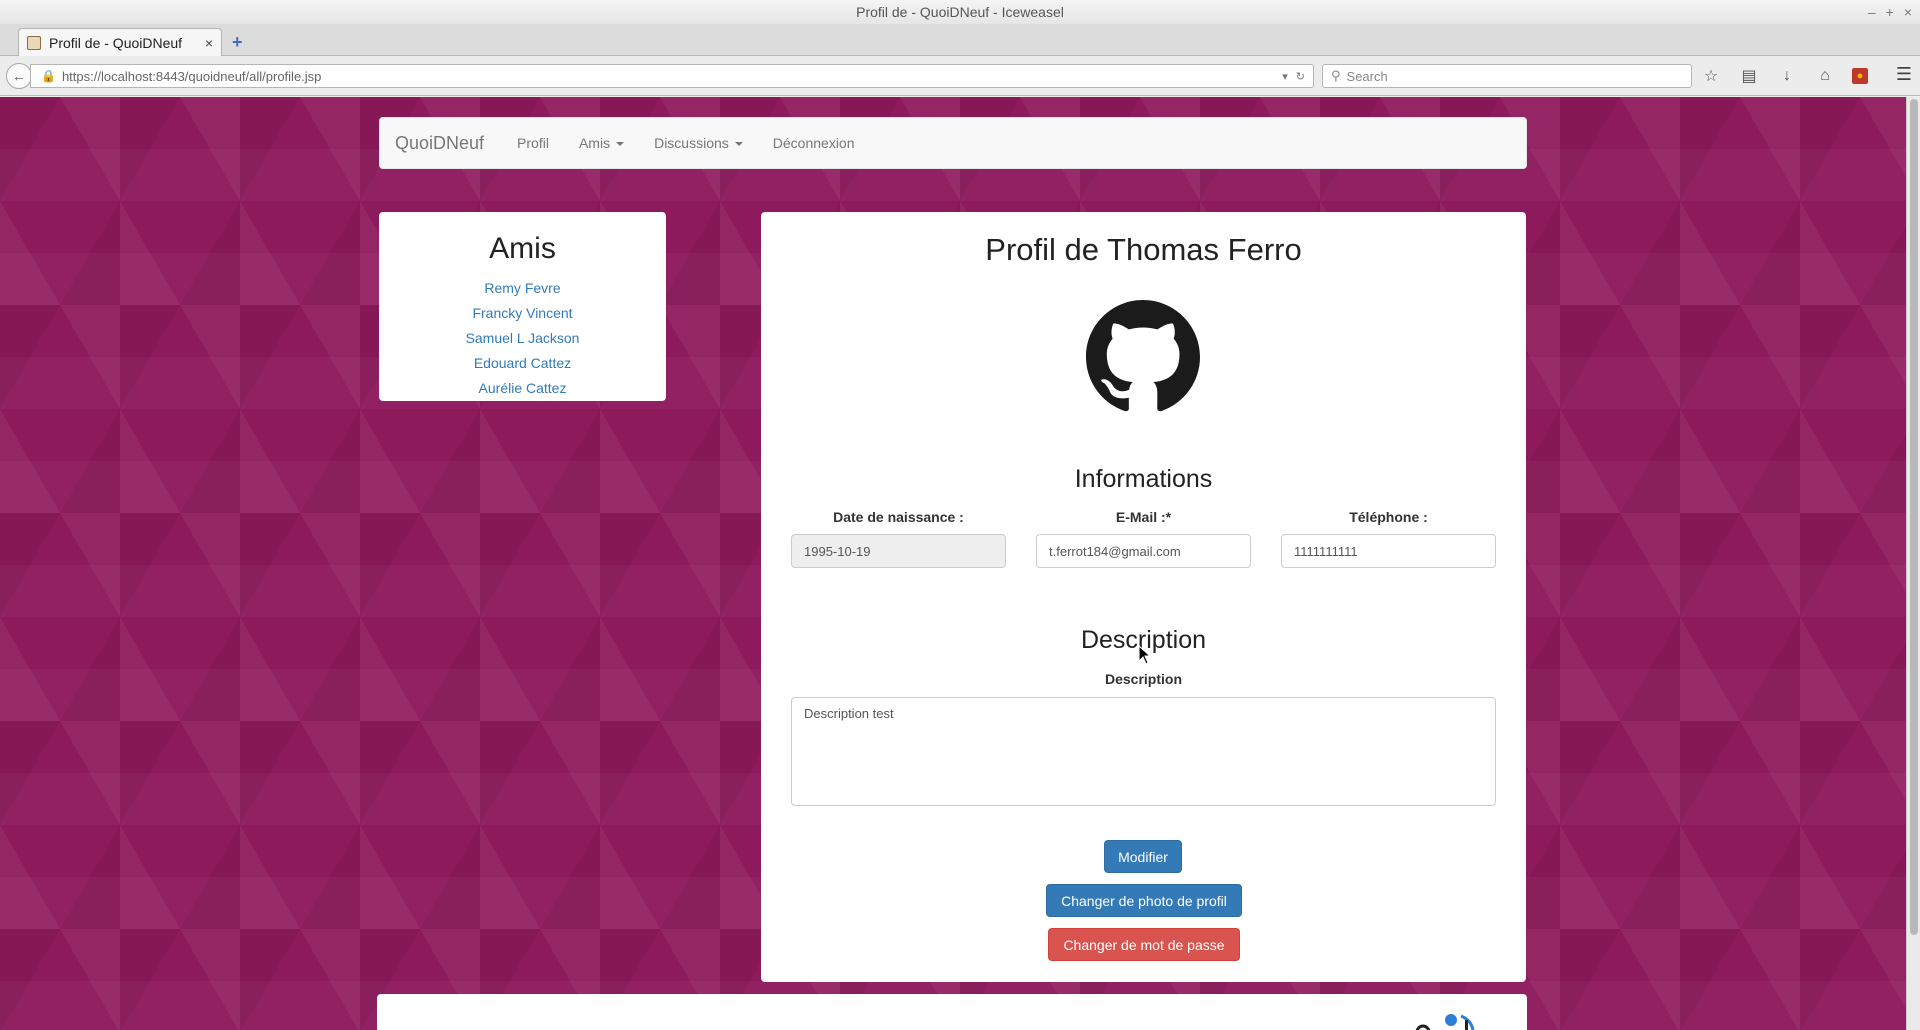  What do you see at coordinates (1860, 76) in the screenshot?
I see `extension-icon: ●` at bounding box center [1860, 76].